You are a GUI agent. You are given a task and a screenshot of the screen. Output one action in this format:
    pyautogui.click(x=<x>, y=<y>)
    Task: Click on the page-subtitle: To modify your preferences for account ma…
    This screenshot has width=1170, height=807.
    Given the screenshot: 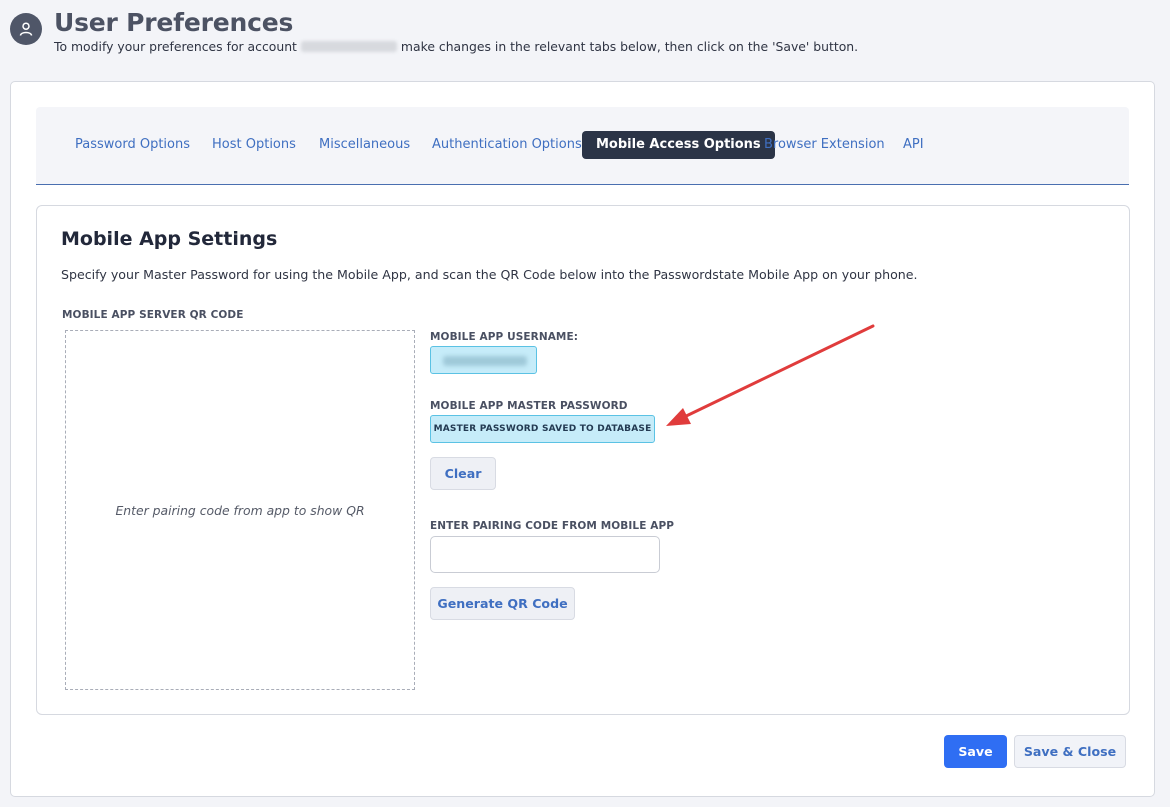 What is the action you would take?
    pyautogui.click(x=456, y=46)
    